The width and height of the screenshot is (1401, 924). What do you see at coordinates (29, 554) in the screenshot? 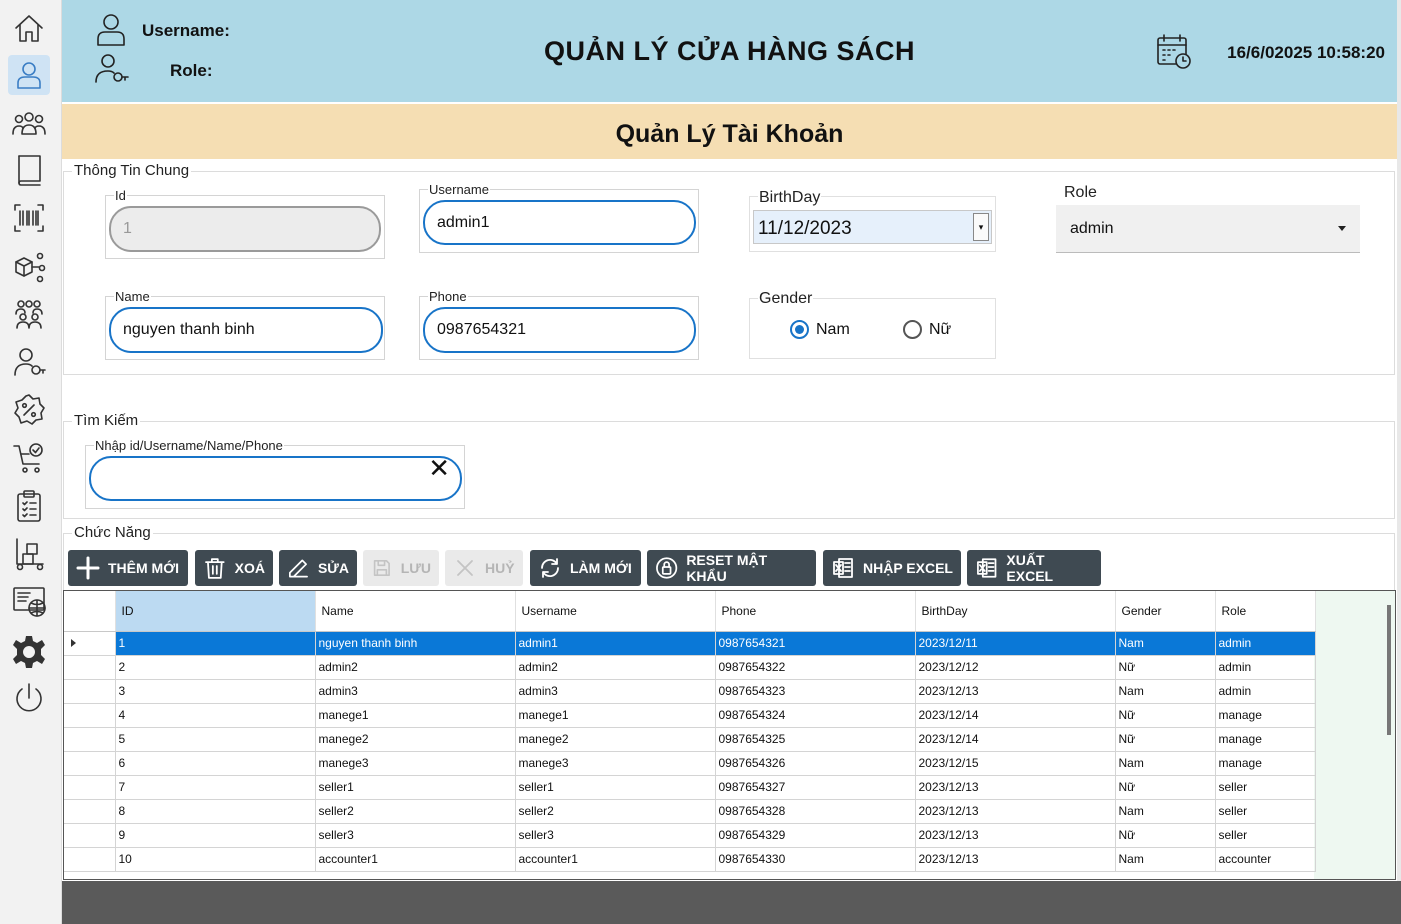
I see `warehouse-icon` at bounding box center [29, 554].